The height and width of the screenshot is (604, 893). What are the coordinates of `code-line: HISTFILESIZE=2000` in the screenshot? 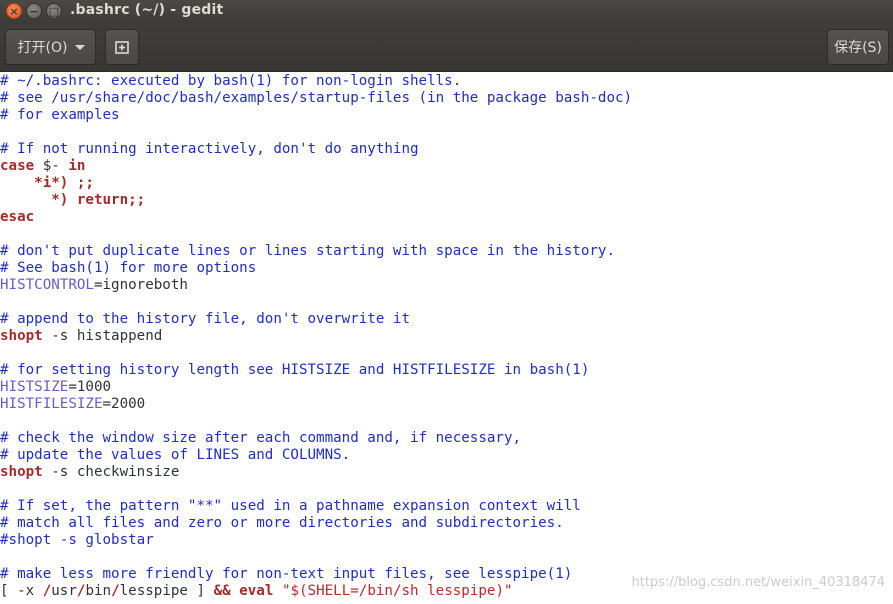 It's located at (316, 404).